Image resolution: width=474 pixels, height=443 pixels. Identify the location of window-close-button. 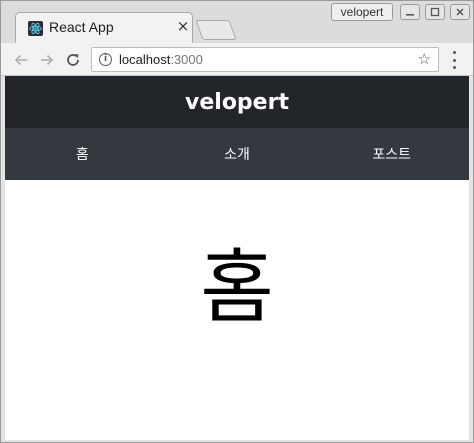
(460, 12).